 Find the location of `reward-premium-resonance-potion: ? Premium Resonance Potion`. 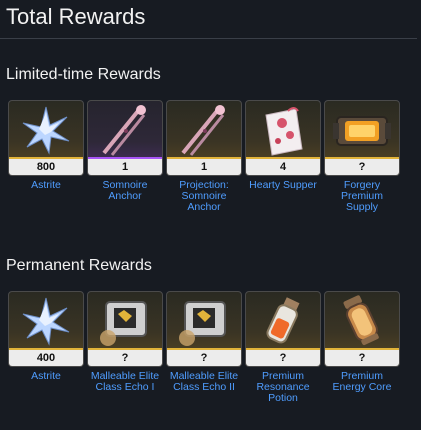

reward-premium-resonance-potion: ? Premium Resonance Potion is located at coordinates (283, 347).